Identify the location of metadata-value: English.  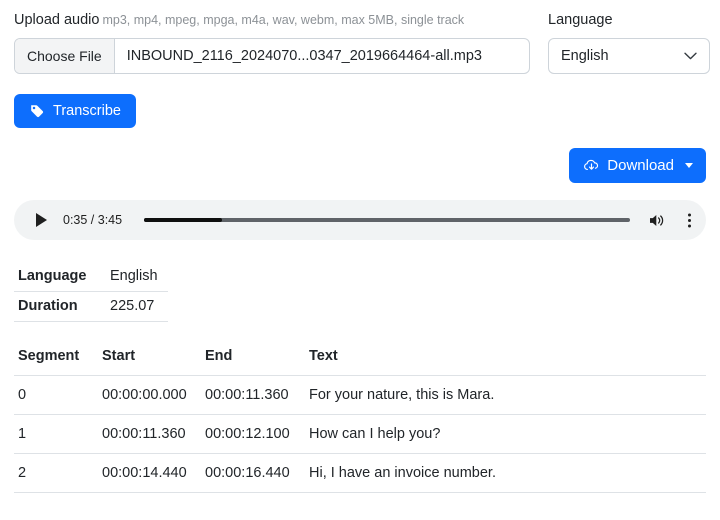
(134, 277).